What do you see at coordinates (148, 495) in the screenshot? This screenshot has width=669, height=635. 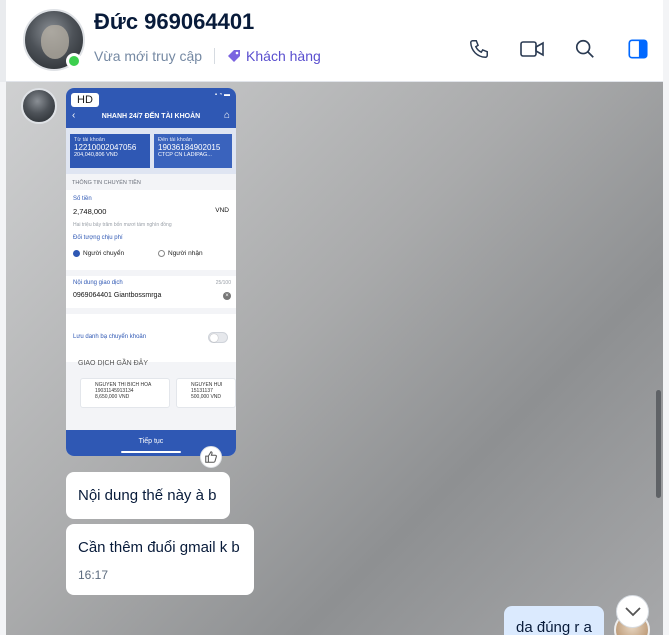 I see `message-bubble: Nội dung thế này à b` at bounding box center [148, 495].